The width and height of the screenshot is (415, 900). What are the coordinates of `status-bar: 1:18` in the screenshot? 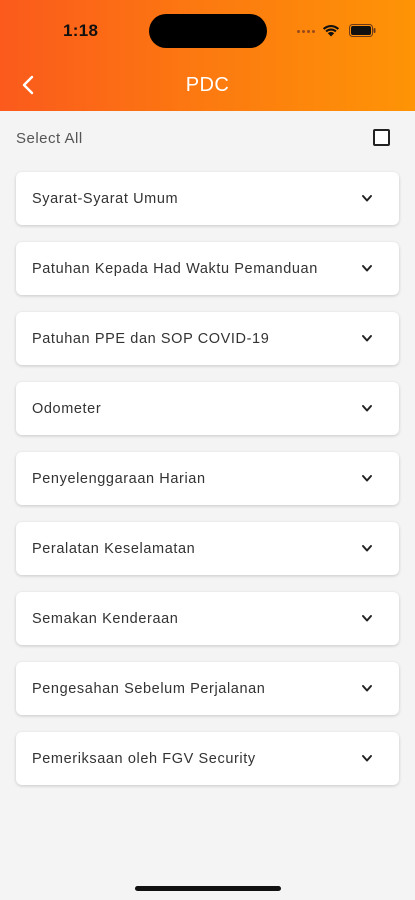 It's located at (207, 30).